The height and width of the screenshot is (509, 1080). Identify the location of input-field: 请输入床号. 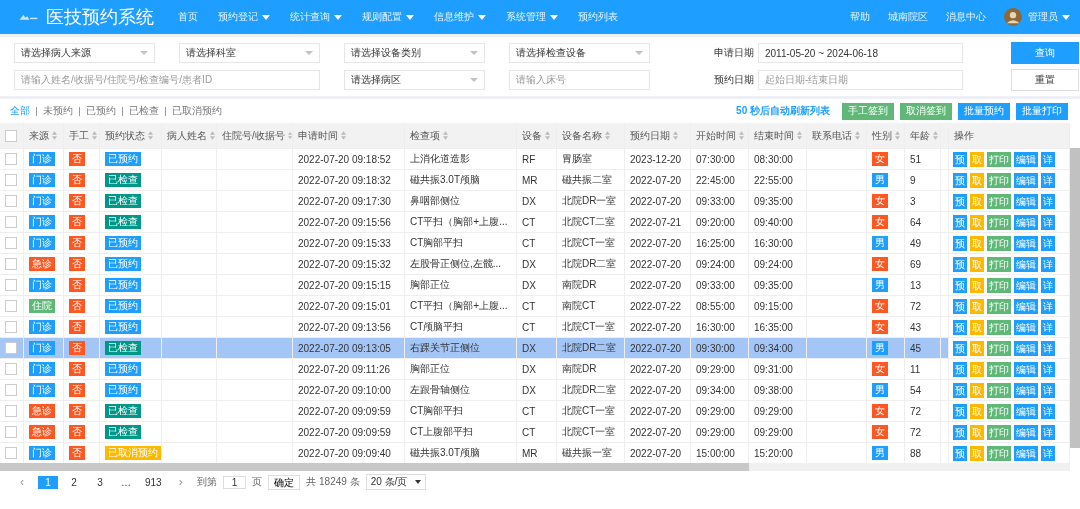
(579, 80).